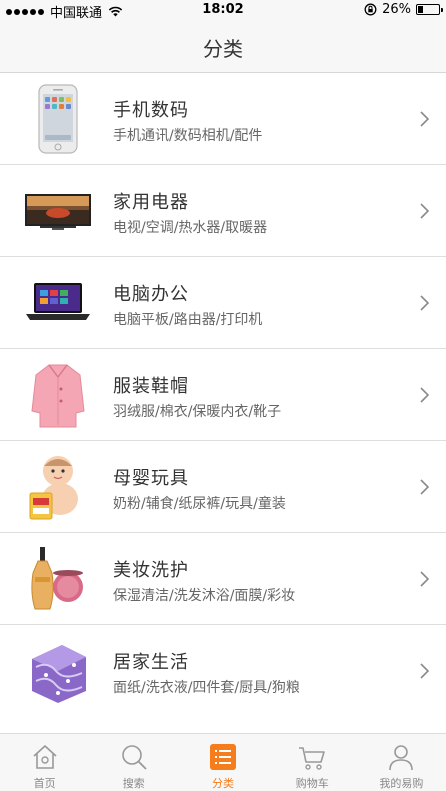  I want to click on perfume-icon, so click(57, 578).